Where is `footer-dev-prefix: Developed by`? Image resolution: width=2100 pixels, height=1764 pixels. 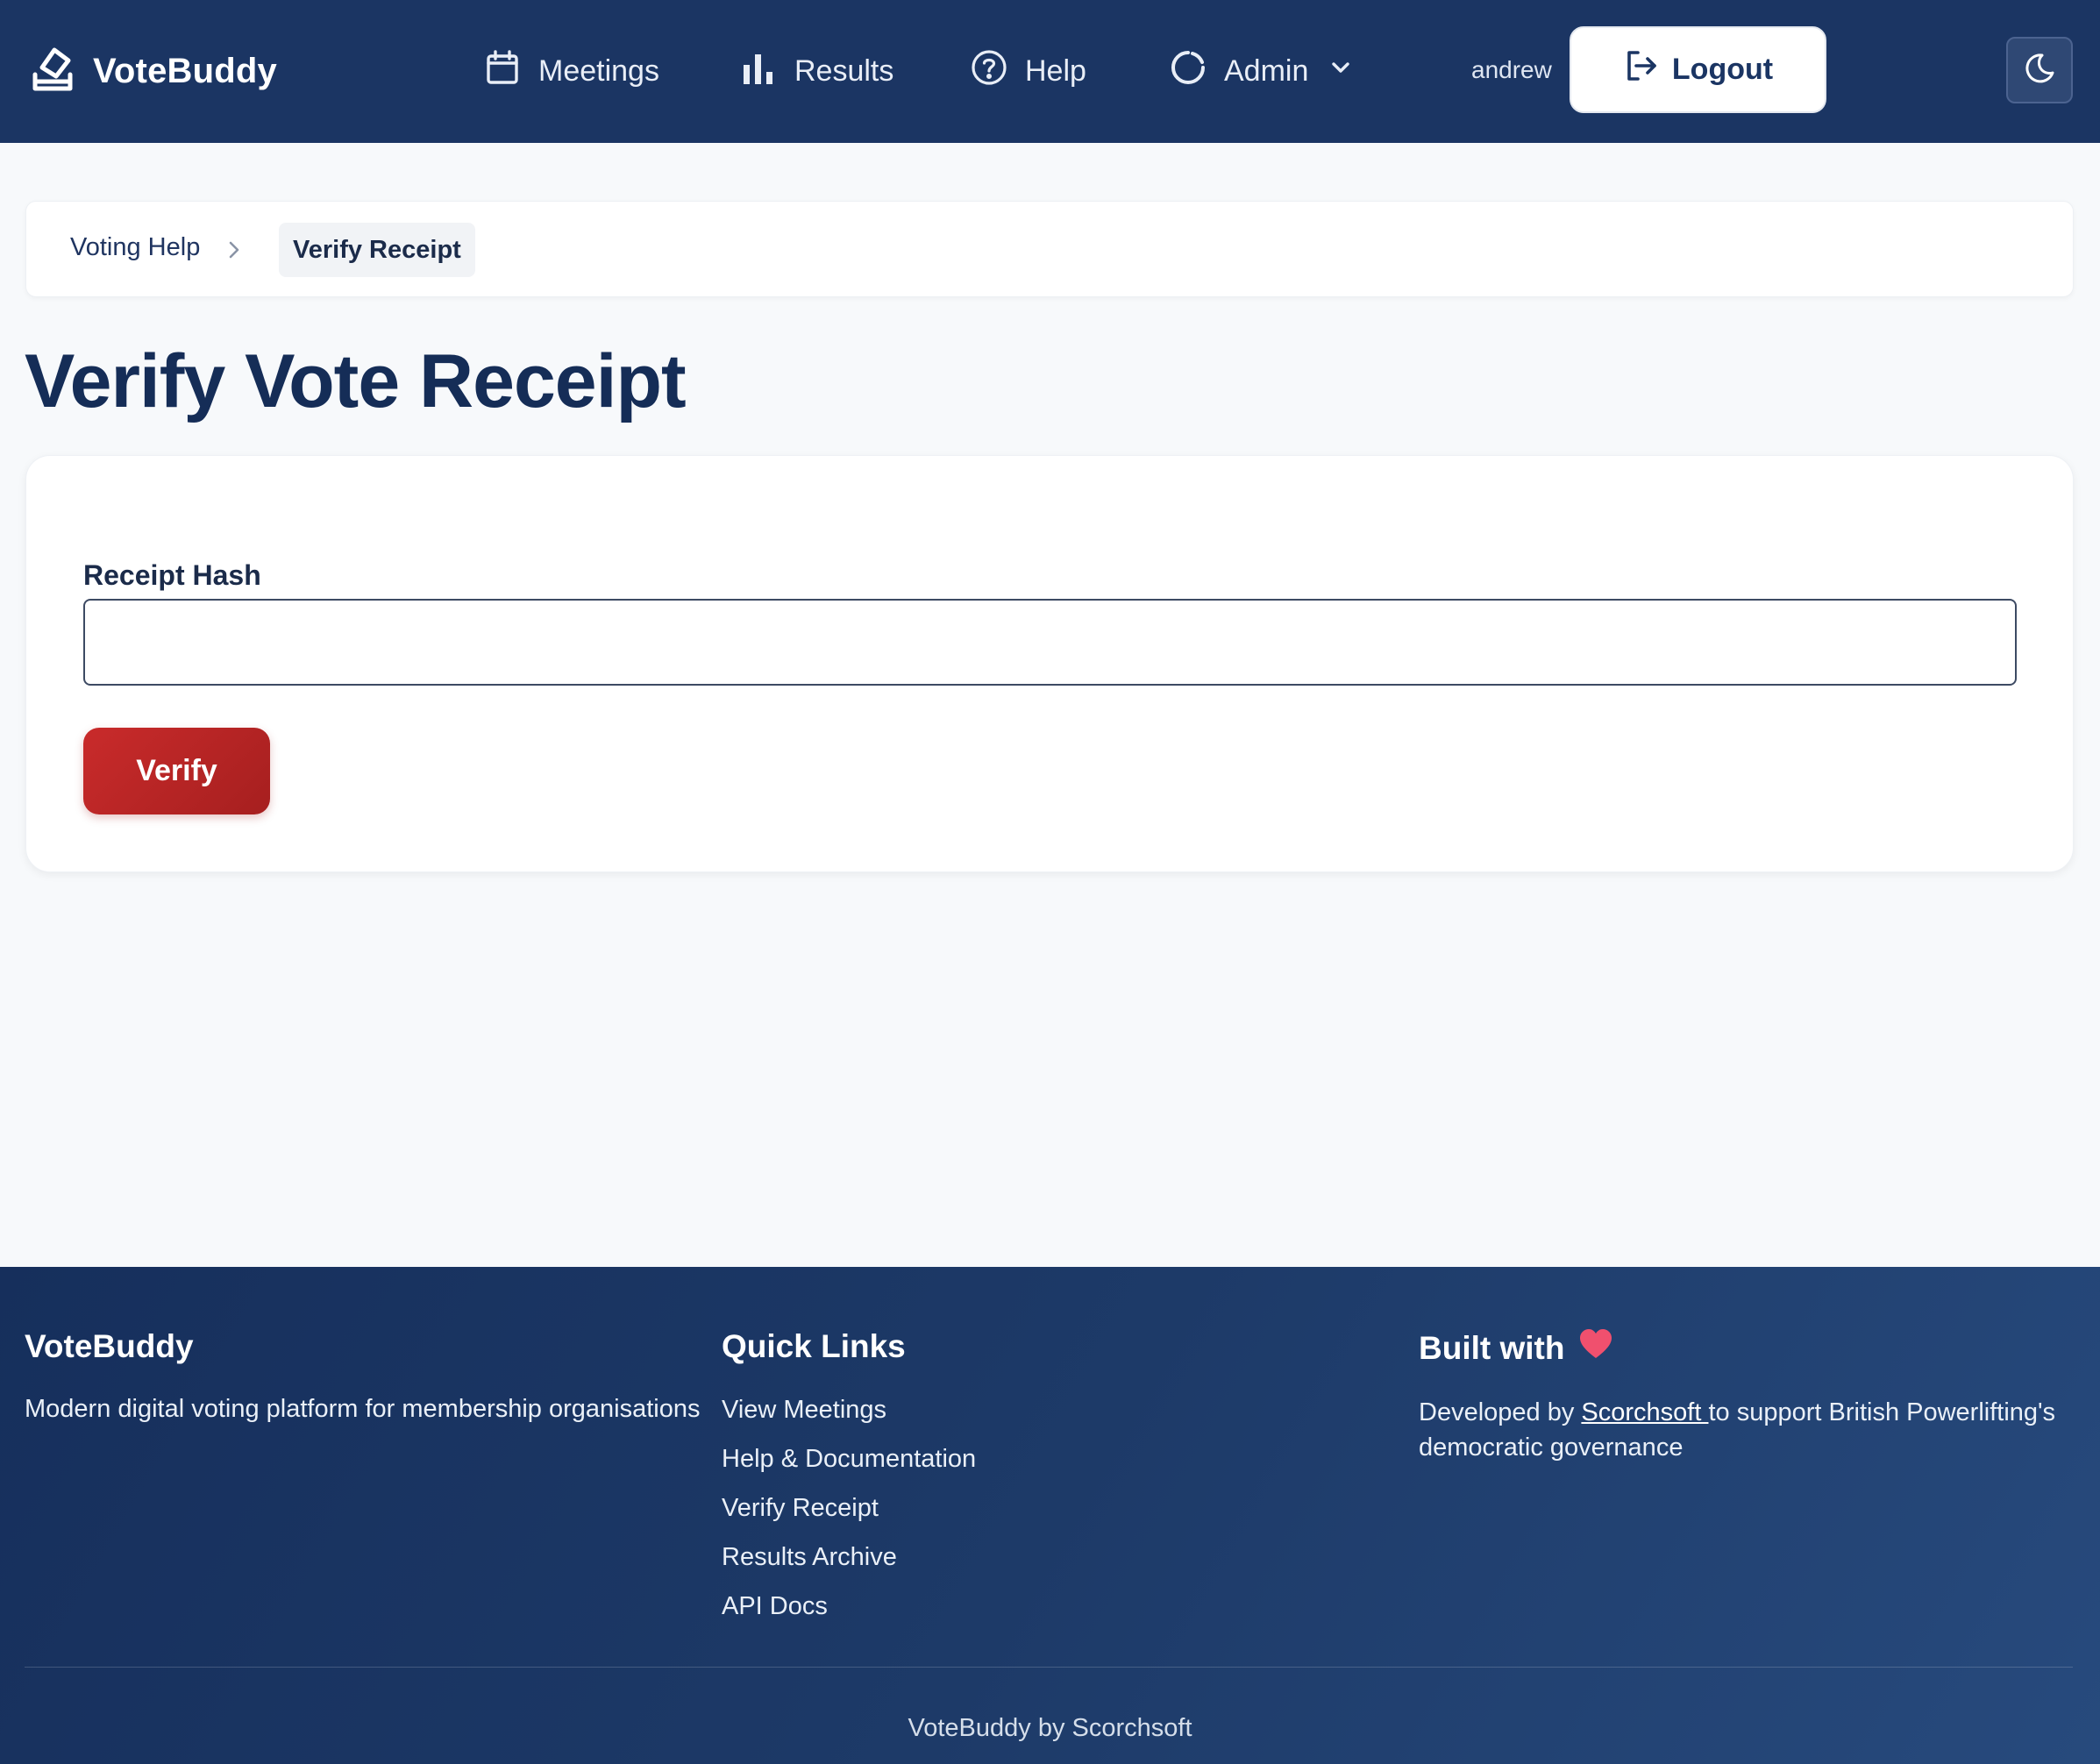
footer-dev-prefix: Developed by is located at coordinates (1500, 1412).